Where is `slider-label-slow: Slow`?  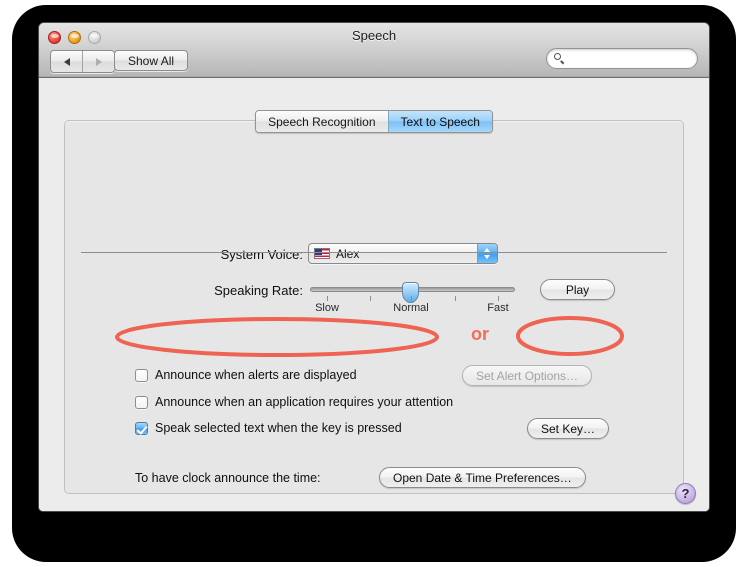 slider-label-slow: Slow is located at coordinates (327, 308).